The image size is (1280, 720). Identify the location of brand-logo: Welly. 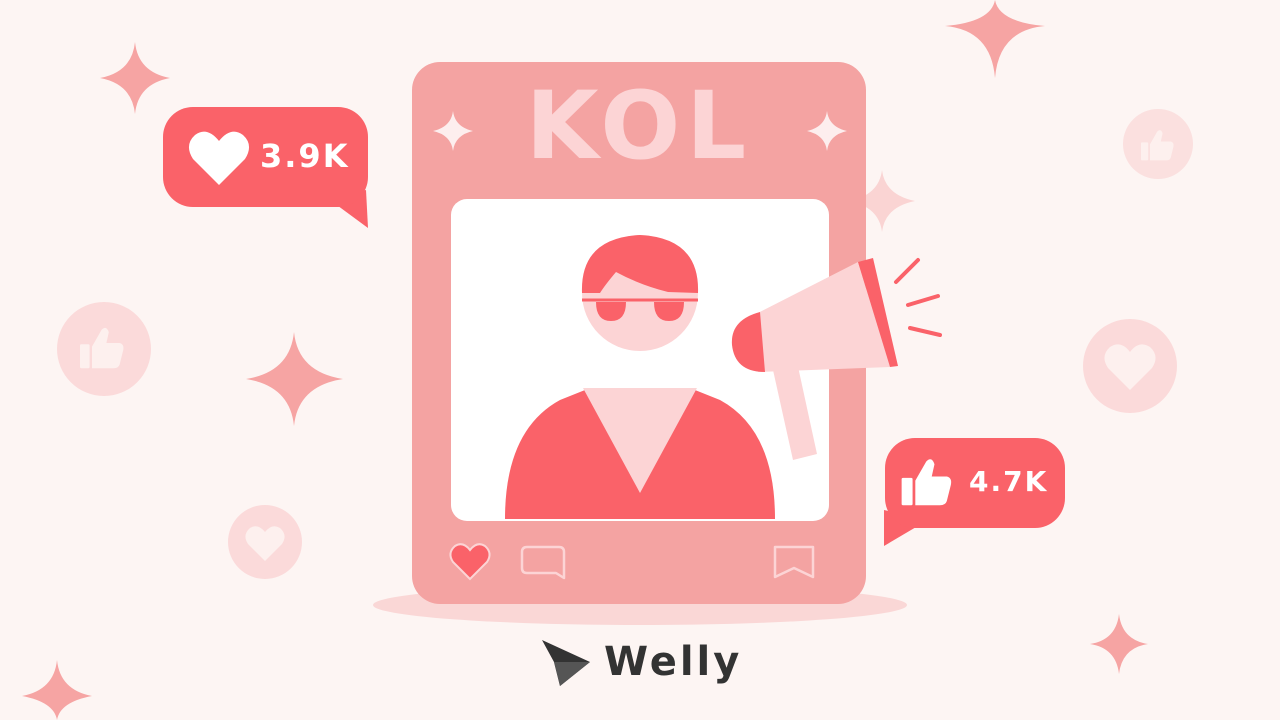
(641, 662).